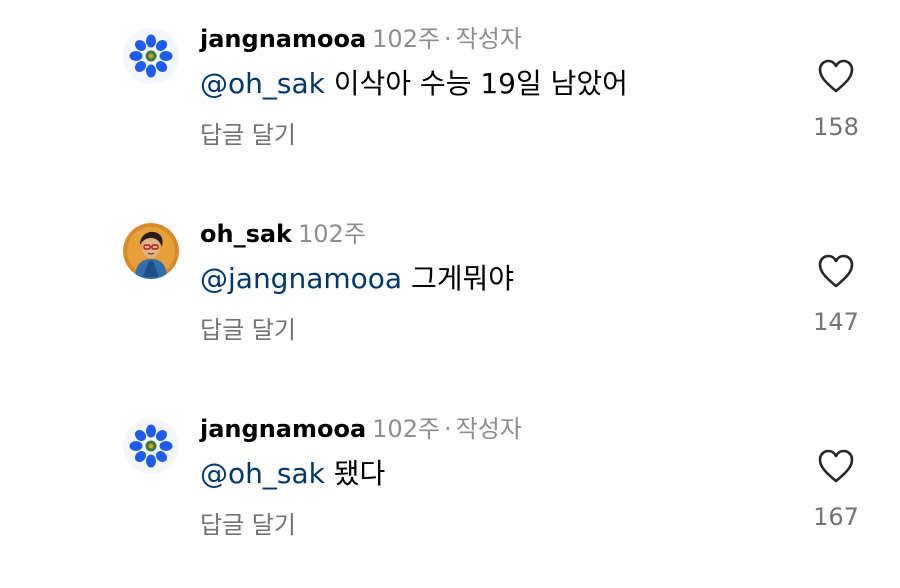 Image resolution: width=900 pixels, height=588 pixels. What do you see at coordinates (480, 83) in the screenshot?
I see `comment-body: 이삭아 수능 19일 남았어` at bounding box center [480, 83].